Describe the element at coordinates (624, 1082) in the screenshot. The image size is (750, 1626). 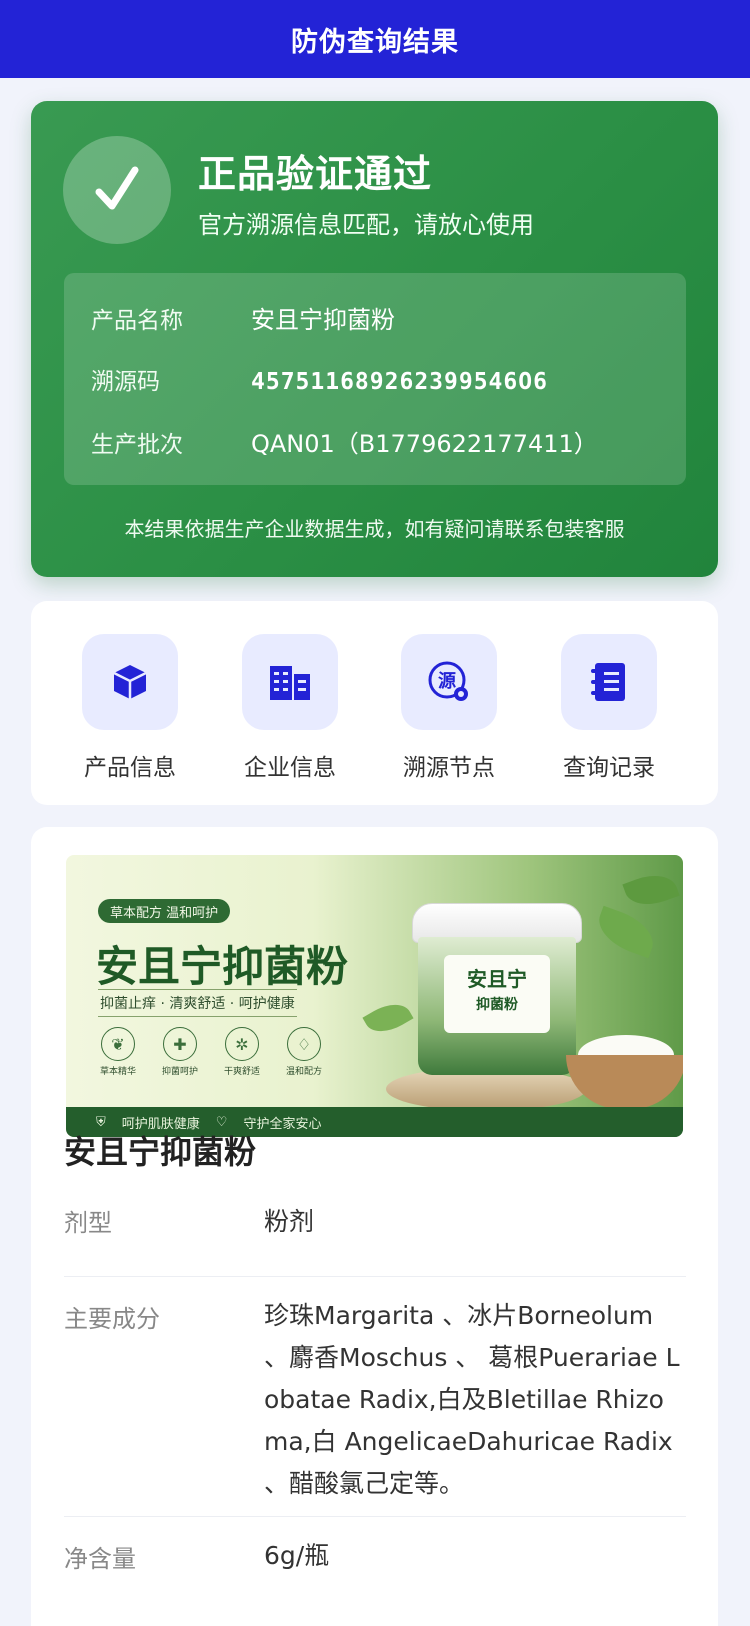
I see `wooden-bowl` at that location.